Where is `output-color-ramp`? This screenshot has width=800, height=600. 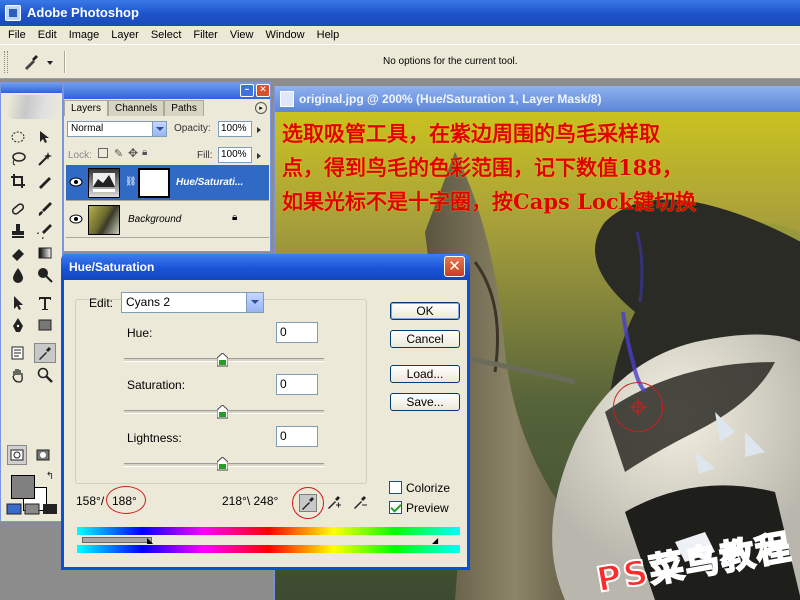
output-color-ramp is located at coordinates (268, 549).